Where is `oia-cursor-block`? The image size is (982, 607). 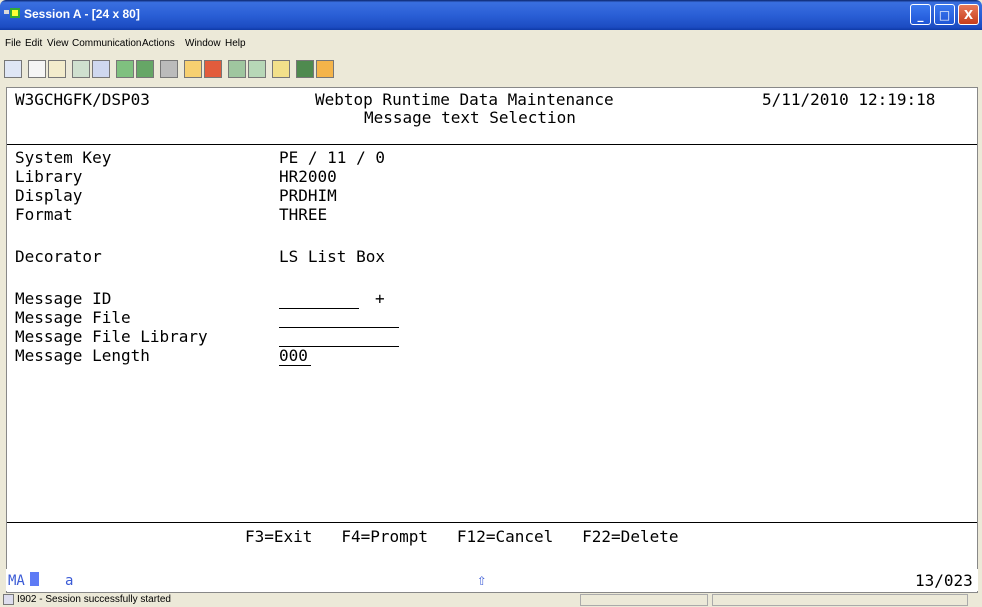 oia-cursor-block is located at coordinates (34, 579).